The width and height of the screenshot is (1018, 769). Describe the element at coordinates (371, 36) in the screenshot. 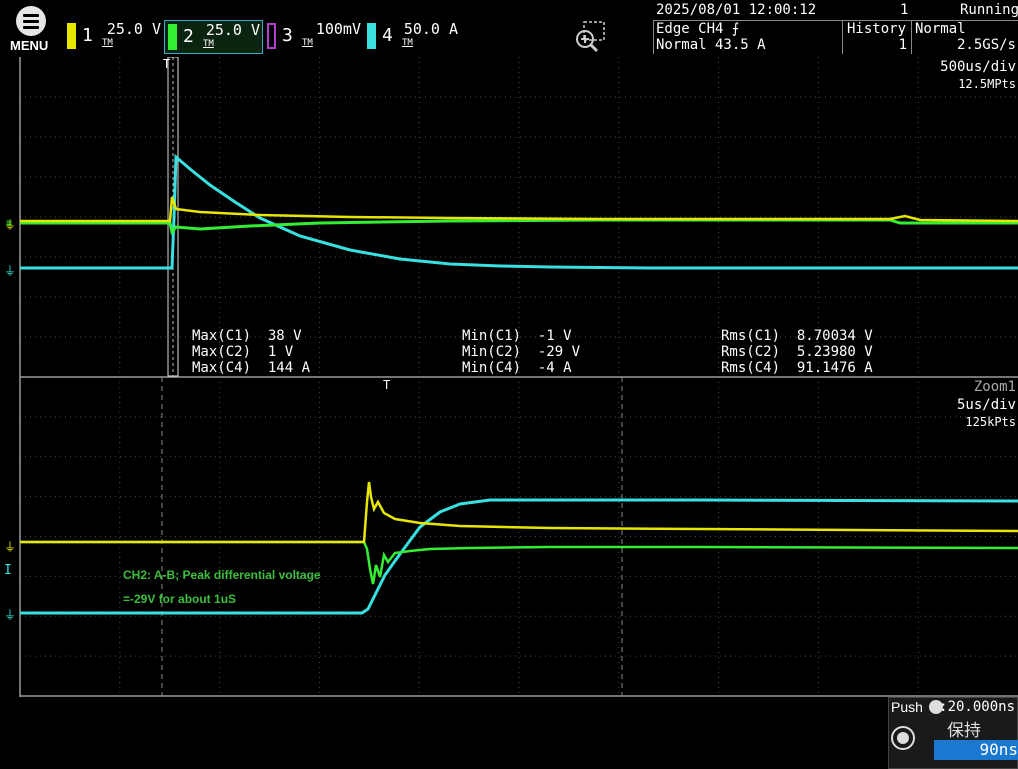

I see `channel-4-color-swatch` at that location.